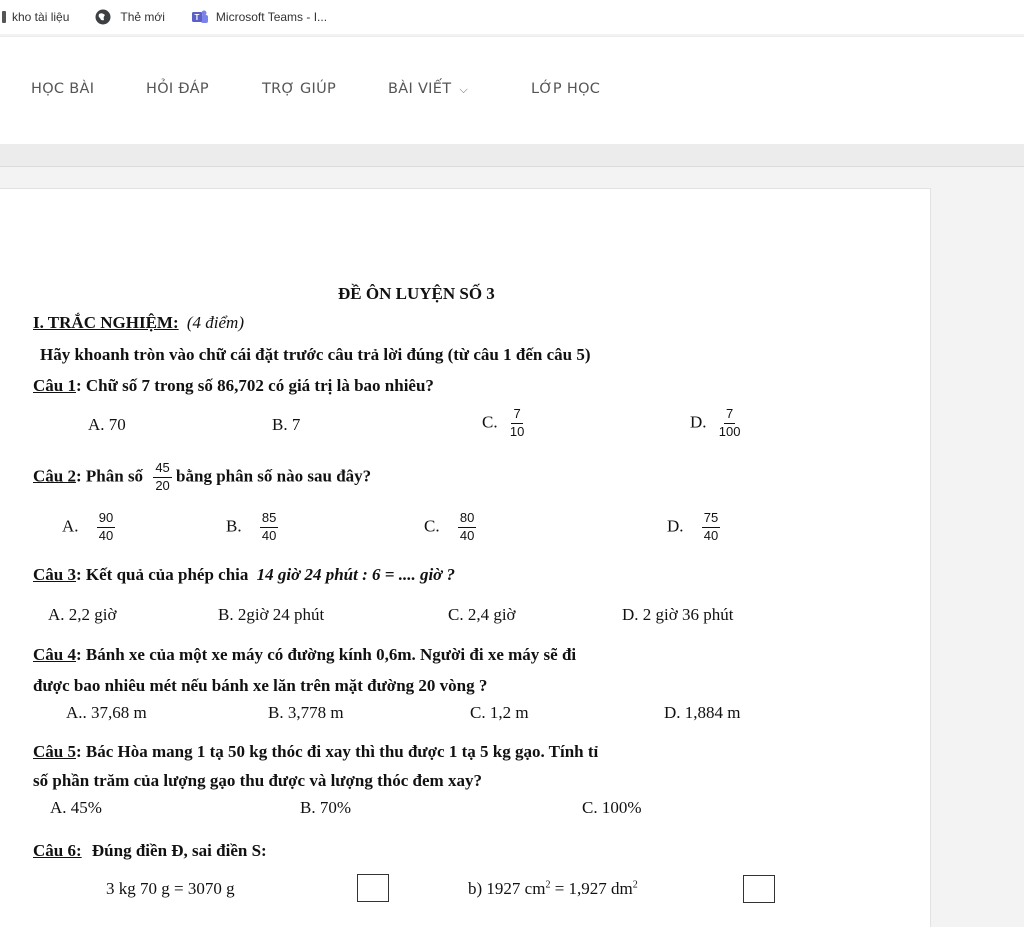  What do you see at coordinates (215, 322) in the screenshot?
I see `section-points: (4 điểm)` at bounding box center [215, 322].